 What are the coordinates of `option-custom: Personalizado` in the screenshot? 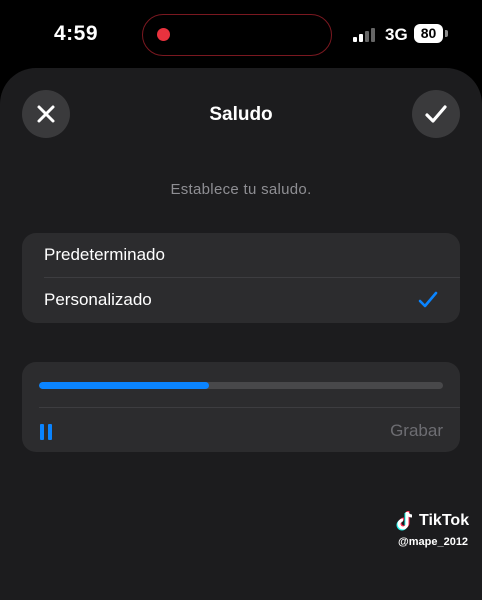 It's located at (241, 300).